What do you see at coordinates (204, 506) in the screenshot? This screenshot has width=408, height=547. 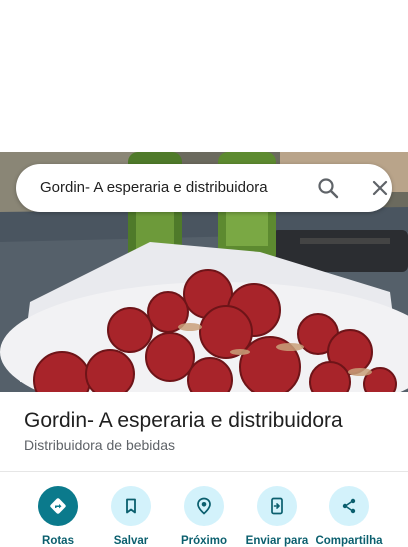 I see `nearby-icon` at bounding box center [204, 506].